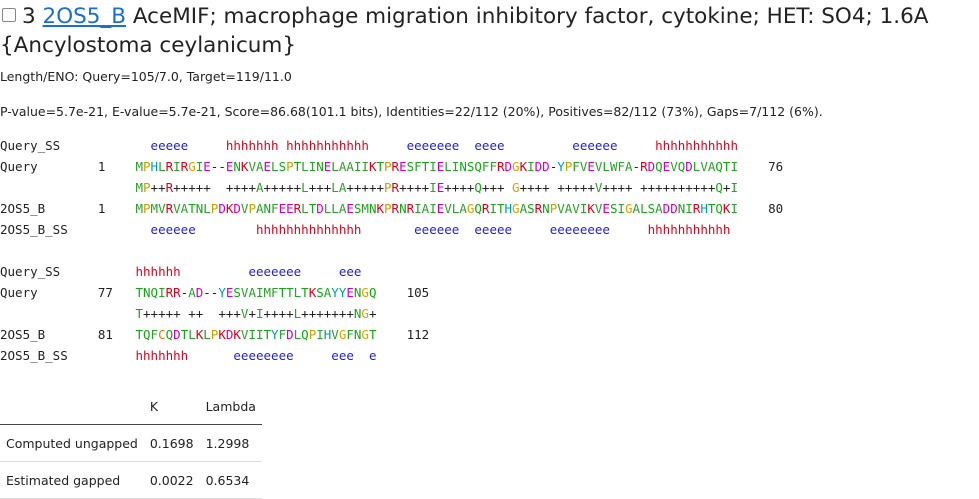 The width and height of the screenshot is (979, 499). What do you see at coordinates (72, 406) in the screenshot?
I see `statistics-header-blank` at bounding box center [72, 406].